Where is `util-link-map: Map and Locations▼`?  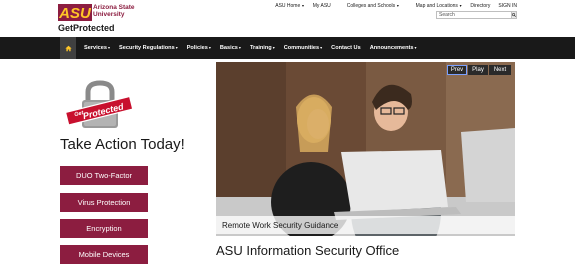 util-link-map: Map and Locations▼ is located at coordinates (435, 6).